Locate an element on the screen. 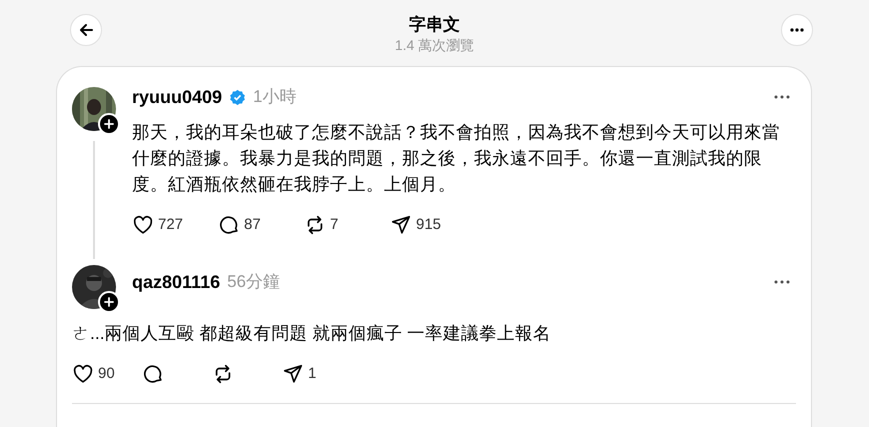 The image size is (869, 427). share-button: 915 is located at coordinates (416, 225).